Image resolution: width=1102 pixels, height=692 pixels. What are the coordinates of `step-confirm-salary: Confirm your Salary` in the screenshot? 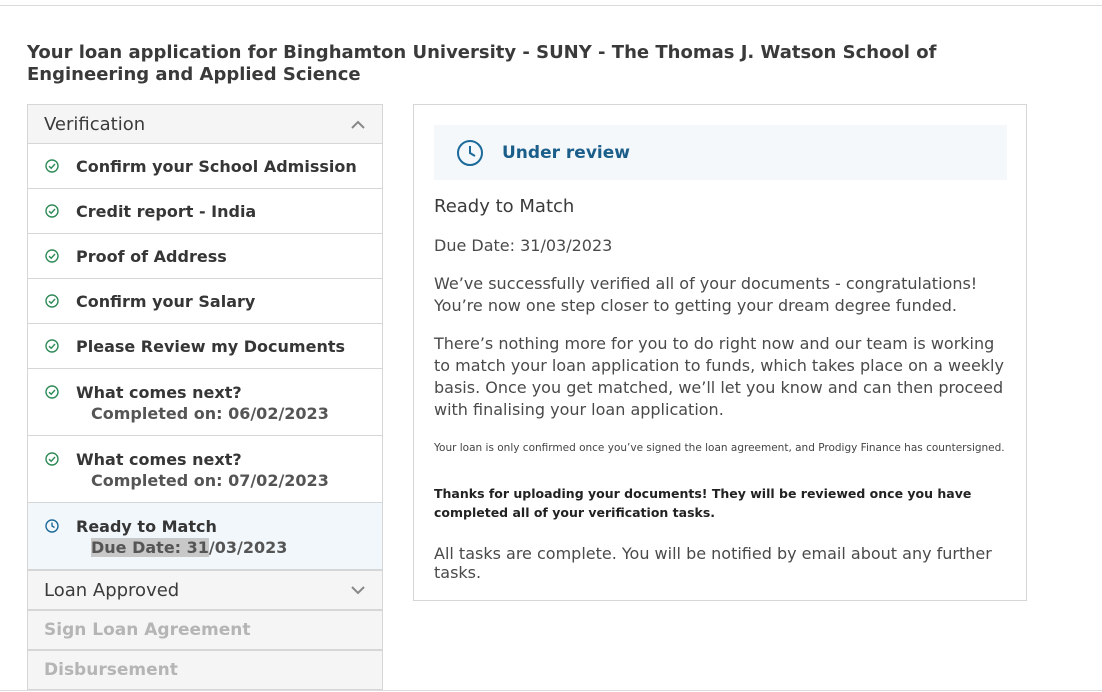 It's located at (205, 301).